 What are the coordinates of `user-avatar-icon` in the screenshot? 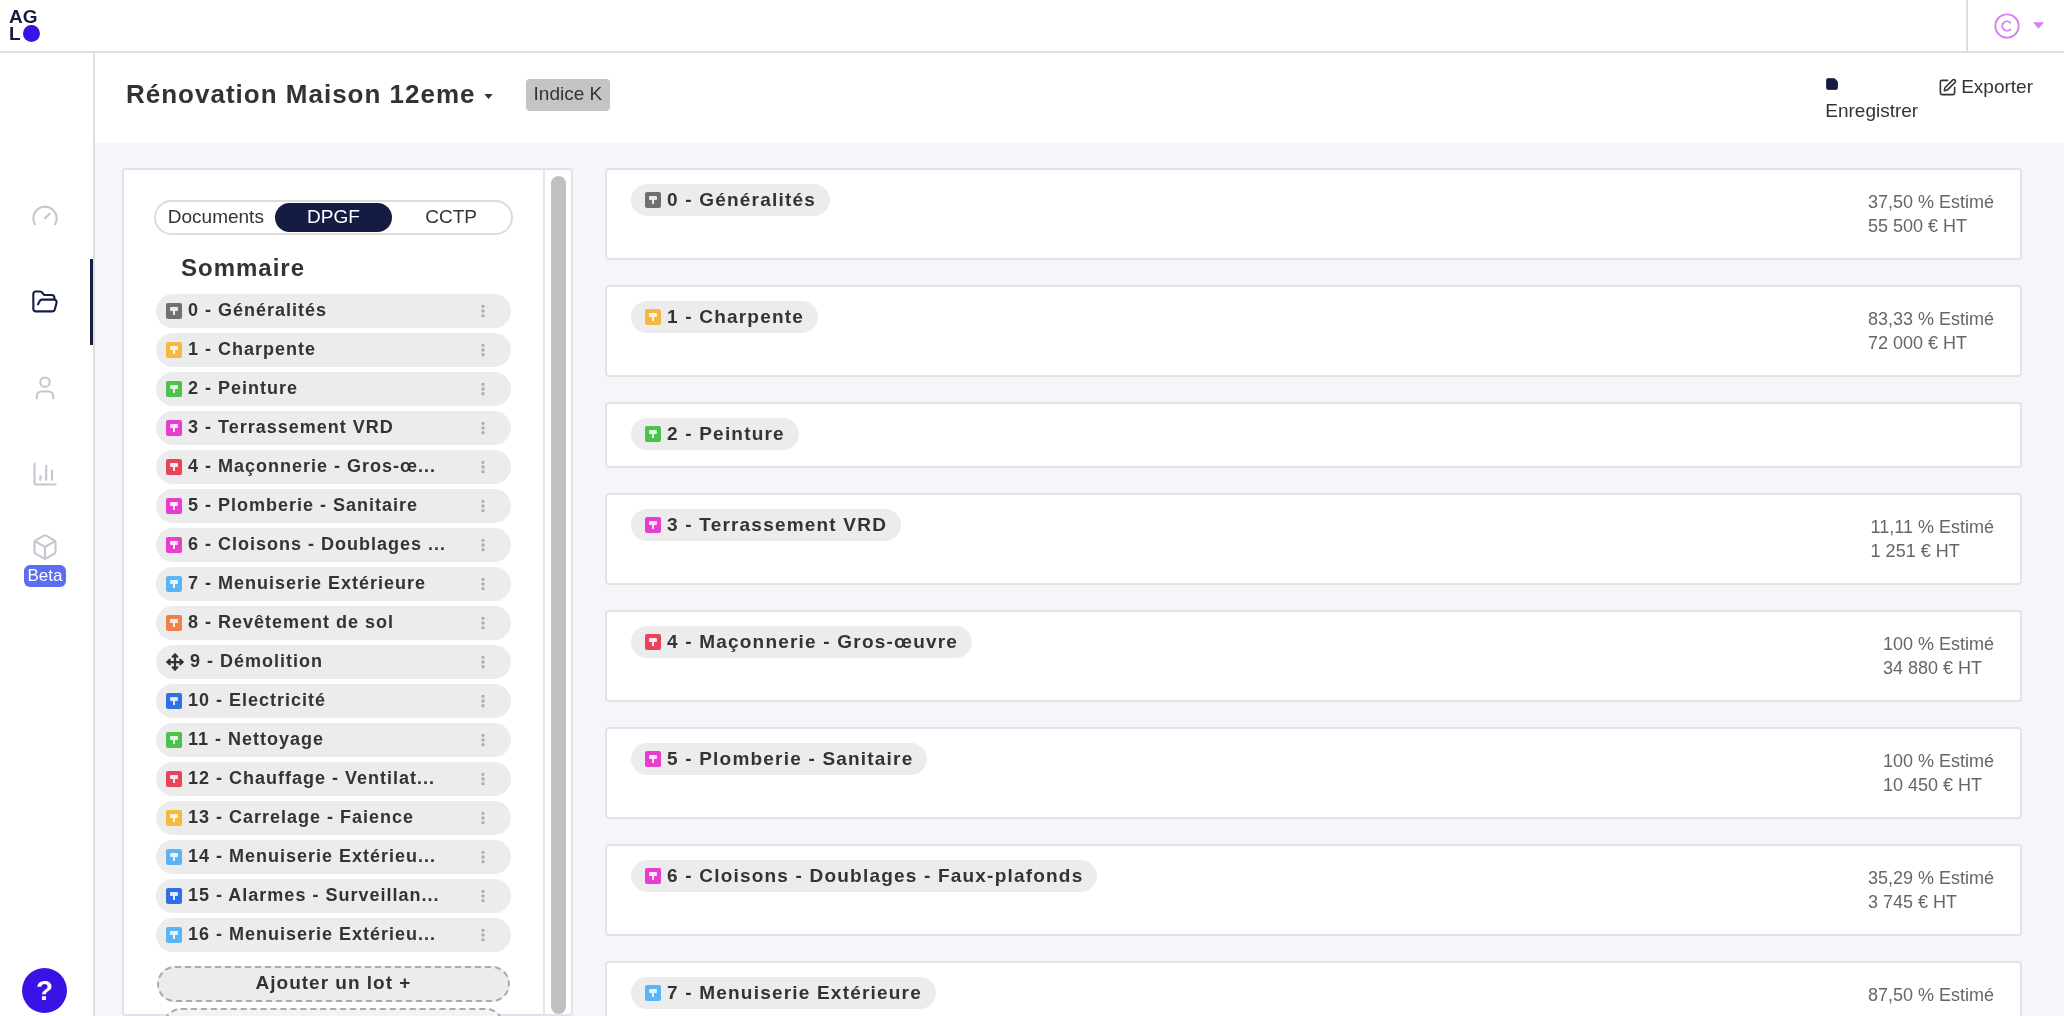 It's located at (2007, 25).